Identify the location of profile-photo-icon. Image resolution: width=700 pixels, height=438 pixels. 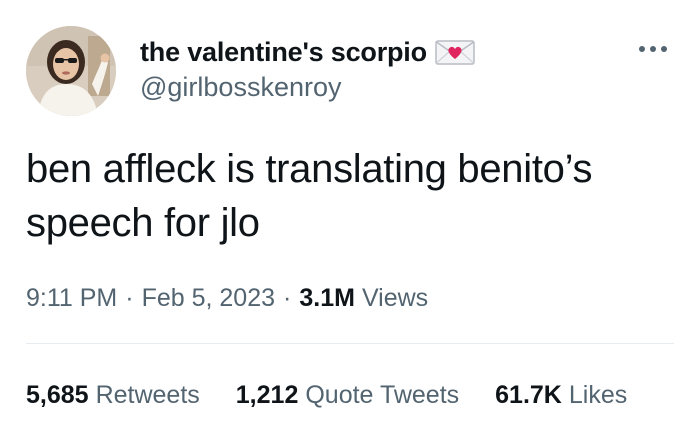
(71, 71).